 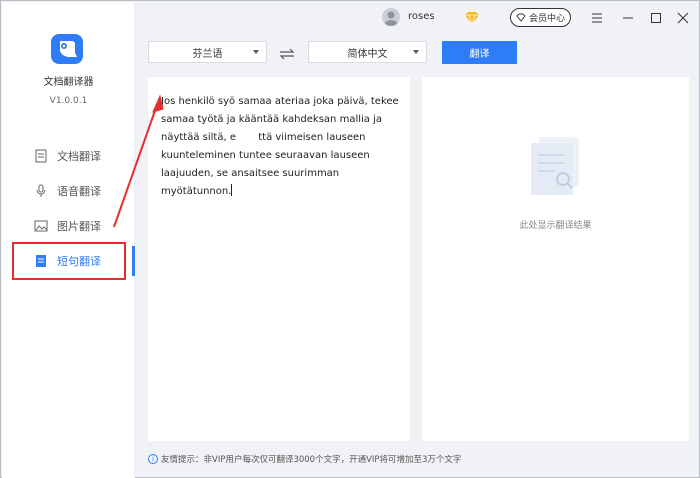 I want to click on close-icon, so click(x=683, y=17).